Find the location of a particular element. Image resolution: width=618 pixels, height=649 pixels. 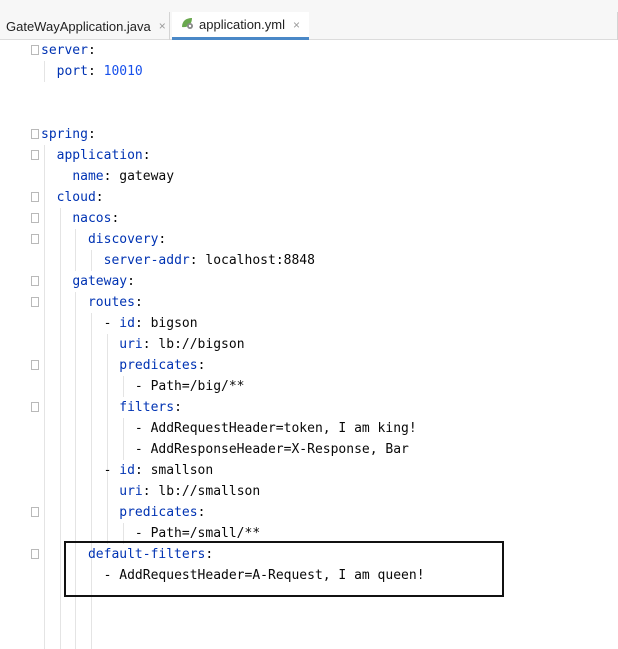

code-line: - id: smallson is located at coordinates (127, 470).